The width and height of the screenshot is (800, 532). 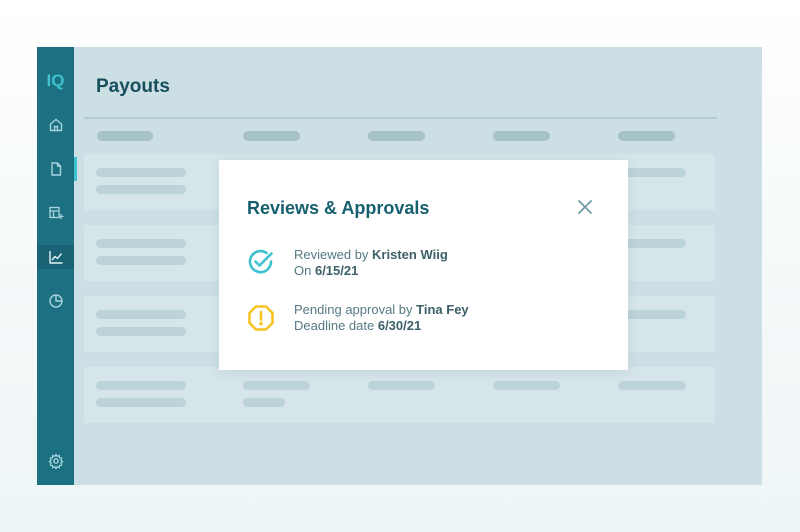 I want to click on deadline-date: 6/30/21, so click(x=399, y=325).